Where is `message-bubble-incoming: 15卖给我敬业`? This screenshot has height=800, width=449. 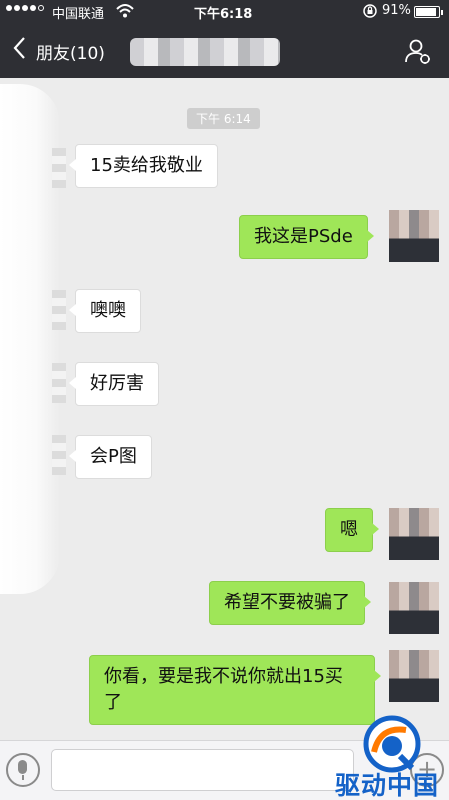
message-bubble-incoming: 15卖给我敬业 is located at coordinates (143, 166).